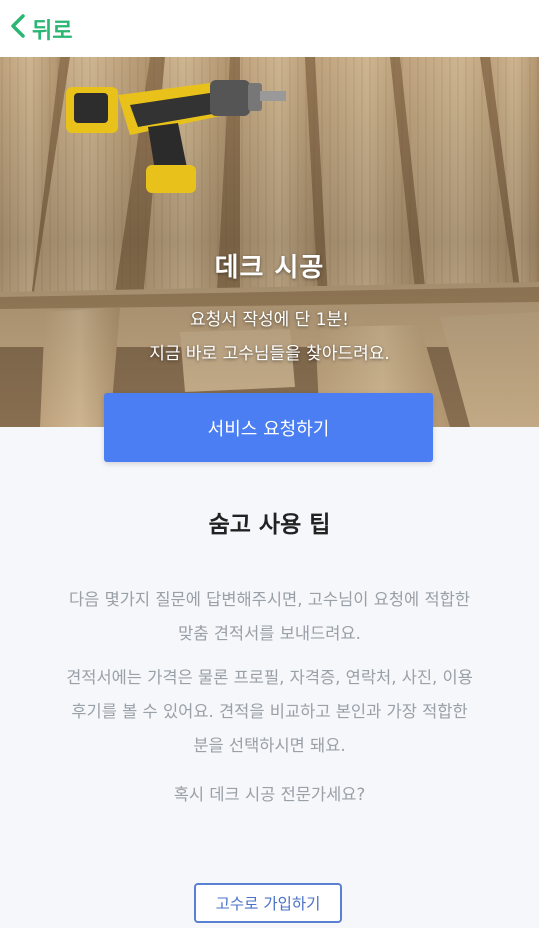  Describe the element at coordinates (269, 633) in the screenshot. I see `tips-paragraph-1-line-2: 맞춤 견적서를 보내드려요.` at that location.